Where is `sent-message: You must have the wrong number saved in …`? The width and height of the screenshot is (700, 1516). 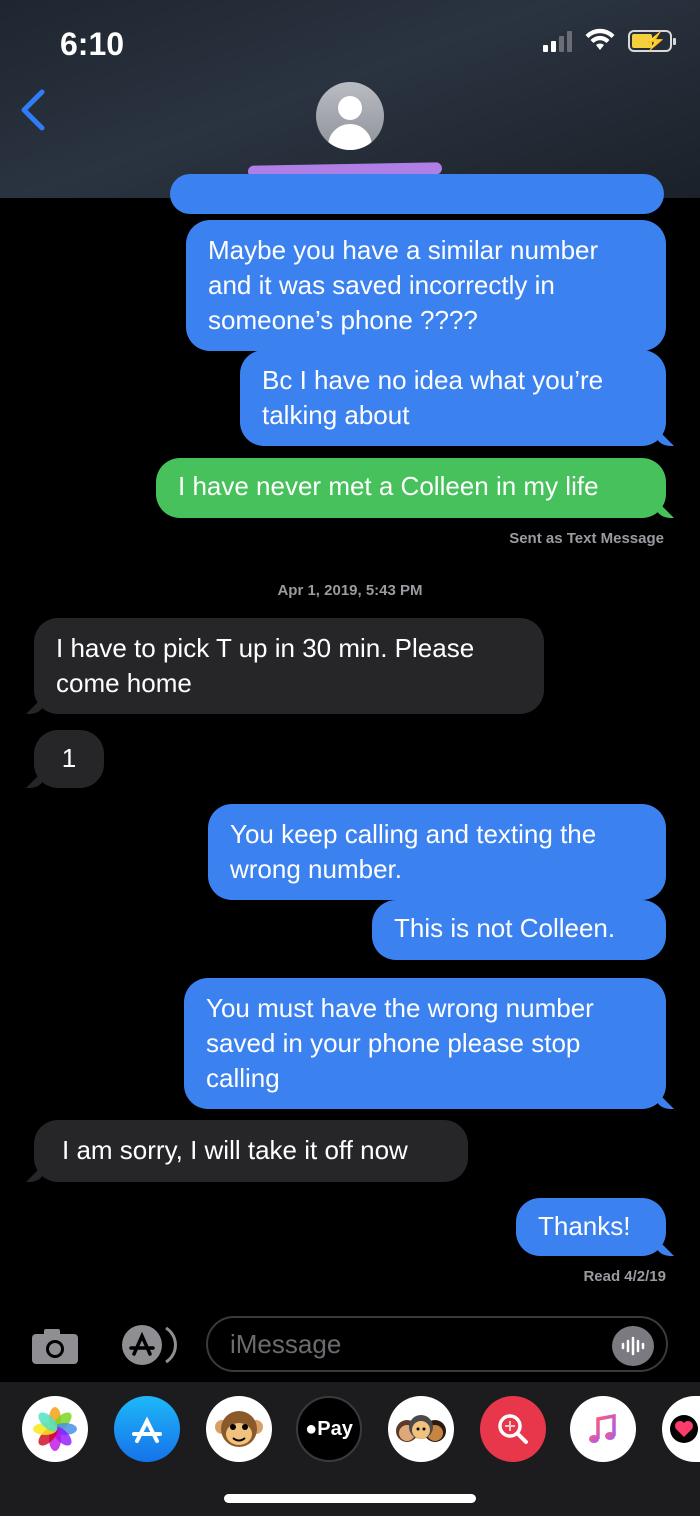
sent-message: You must have the wrong number saved in … is located at coordinates (425, 1043).